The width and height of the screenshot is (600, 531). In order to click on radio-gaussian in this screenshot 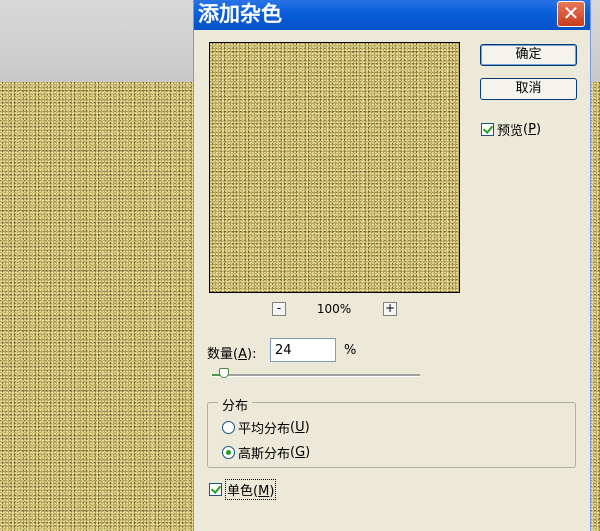, I will do `click(228, 452)`.